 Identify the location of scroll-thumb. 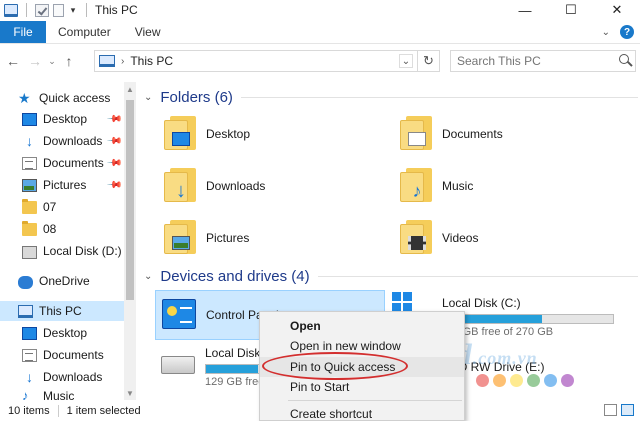
(130, 200).